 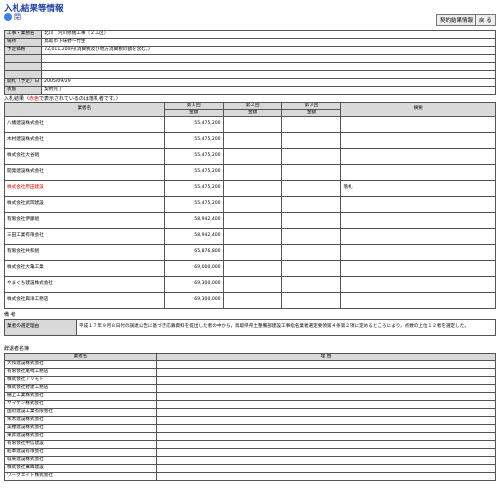 I want to click on contract-result-button: 契約結果情報, so click(x=457, y=20).